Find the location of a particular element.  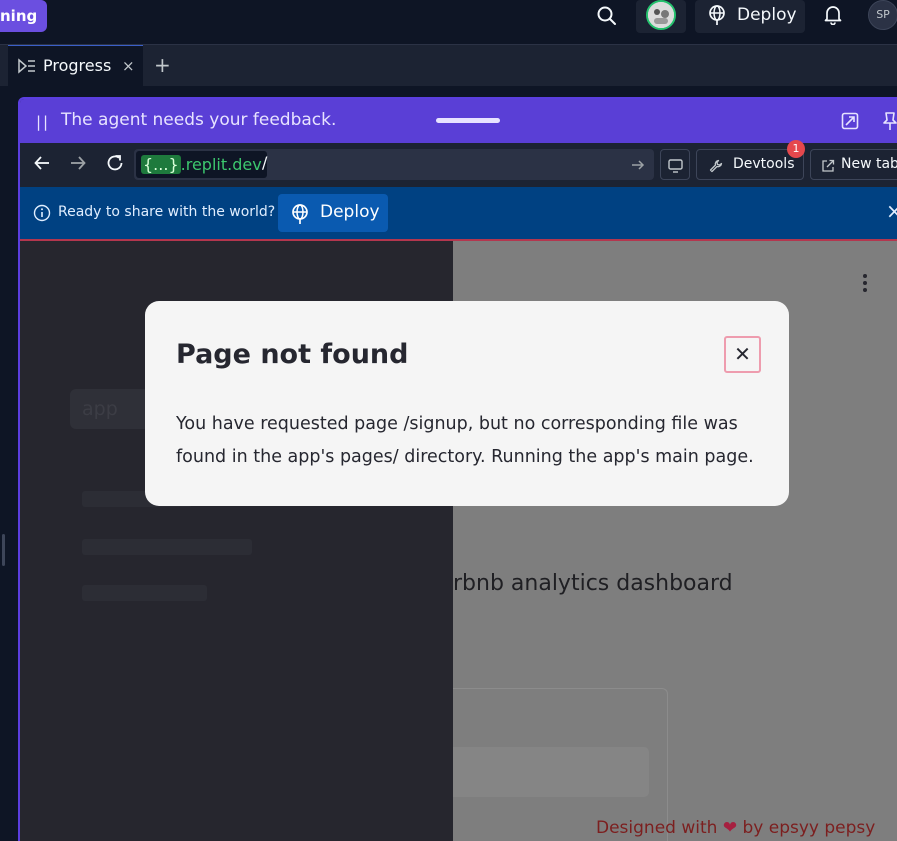

back-arrow-icon is located at coordinates (42, 165).